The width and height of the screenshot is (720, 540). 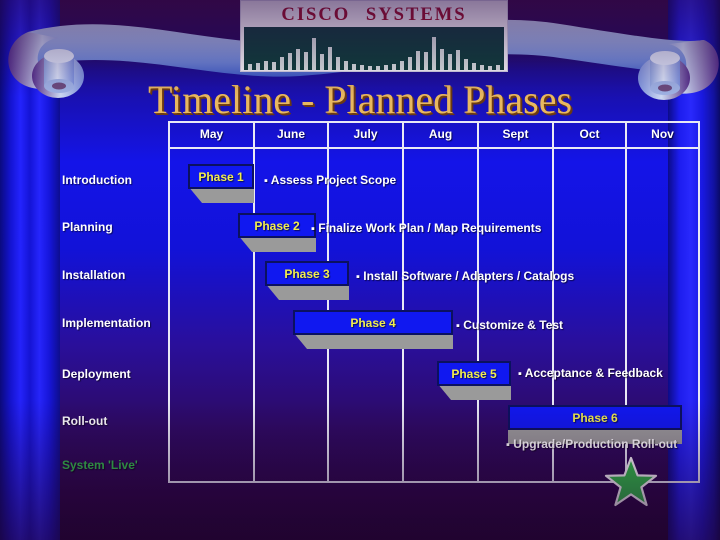 I want to click on phase-note-text: Assess Project Scope, so click(x=333, y=180).